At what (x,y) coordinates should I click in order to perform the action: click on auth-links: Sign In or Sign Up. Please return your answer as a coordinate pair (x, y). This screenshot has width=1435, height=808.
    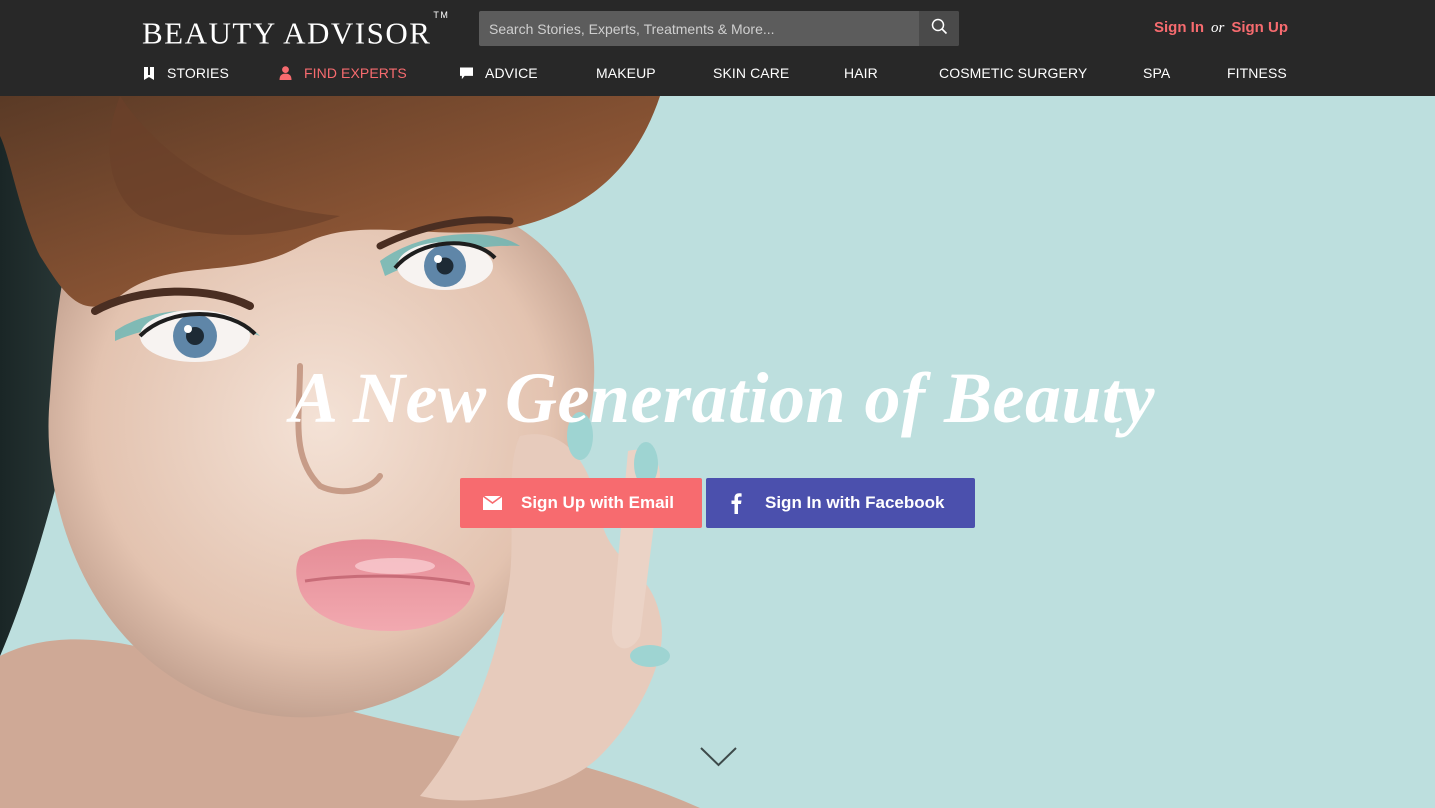
    Looking at the image, I should click on (1221, 28).